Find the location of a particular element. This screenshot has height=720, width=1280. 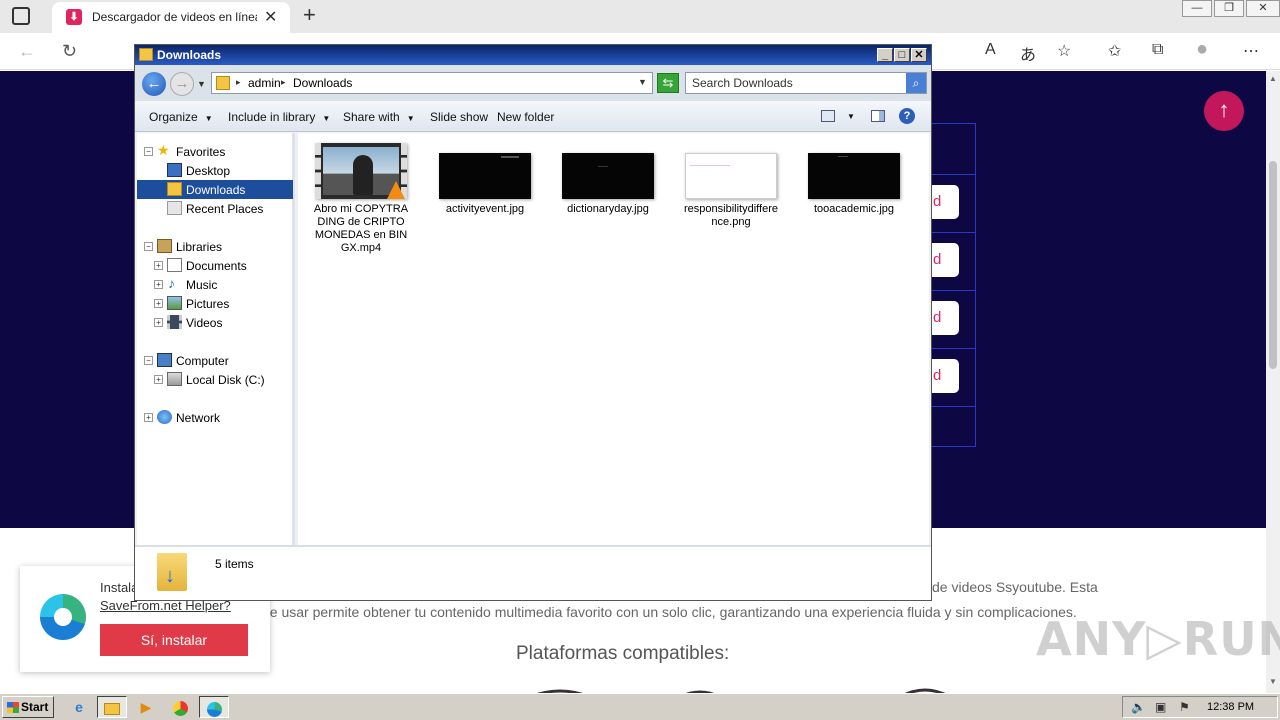

file-item: ———————— responsibilitydifference.png is located at coordinates (731, 186).